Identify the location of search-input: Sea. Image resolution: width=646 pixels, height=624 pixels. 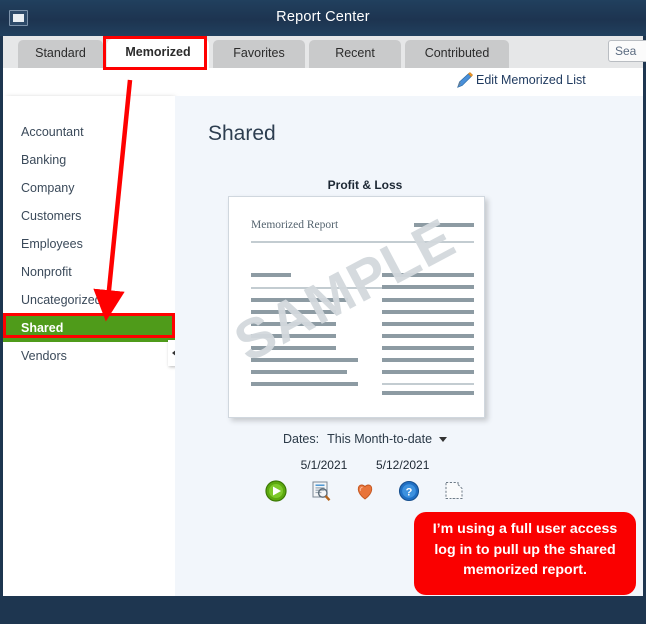
(627, 51).